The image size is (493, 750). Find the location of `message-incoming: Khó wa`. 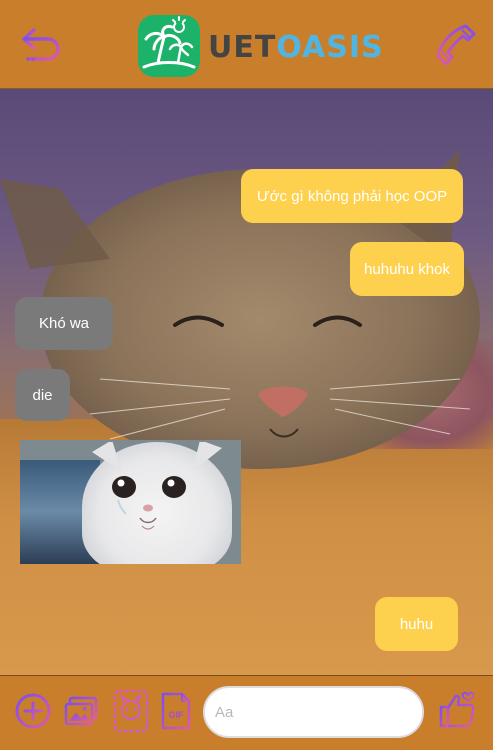

message-incoming: Khó wa is located at coordinates (64, 323).